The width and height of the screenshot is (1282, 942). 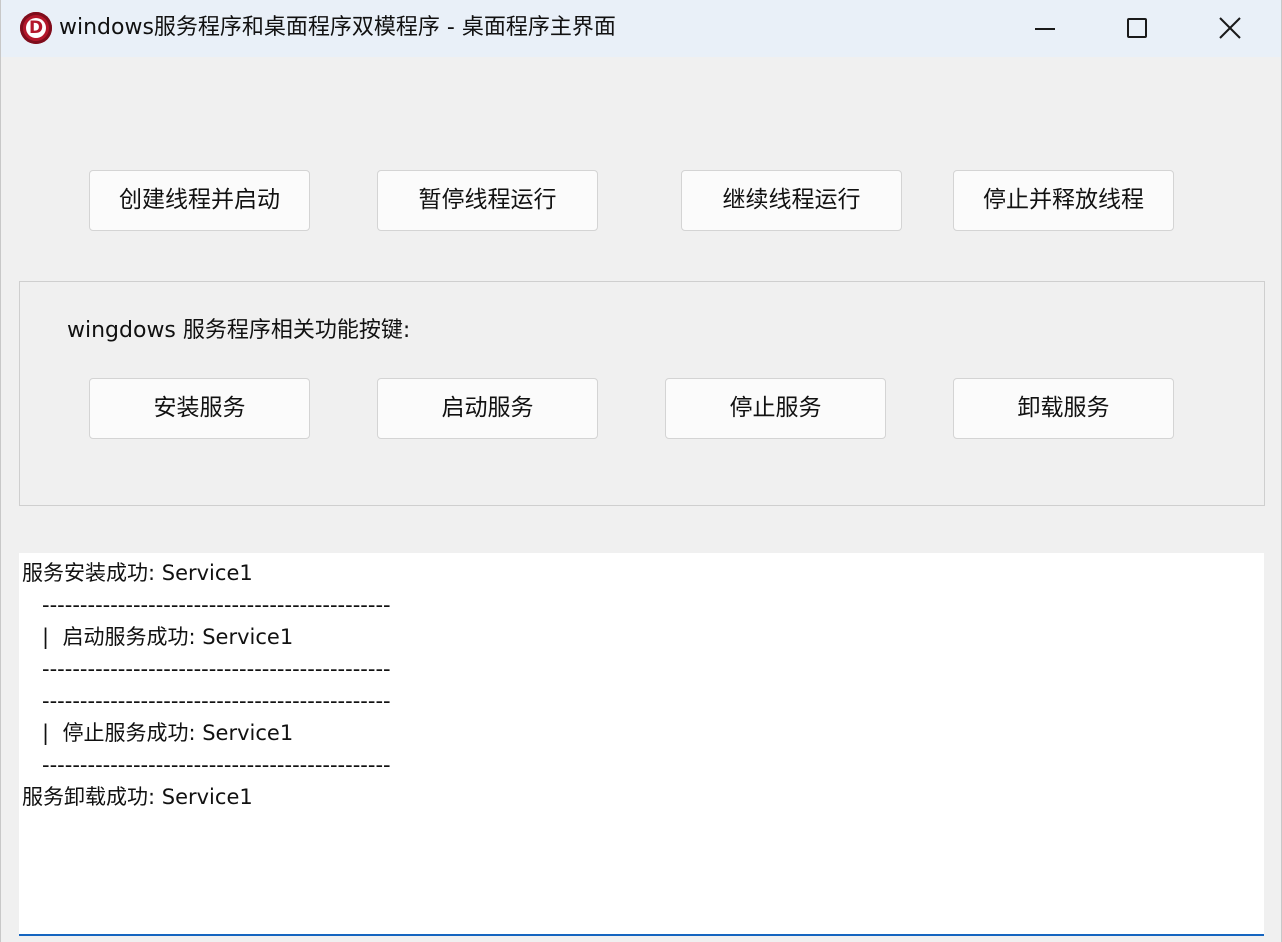 I want to click on close-icon, so click(x=1230, y=28).